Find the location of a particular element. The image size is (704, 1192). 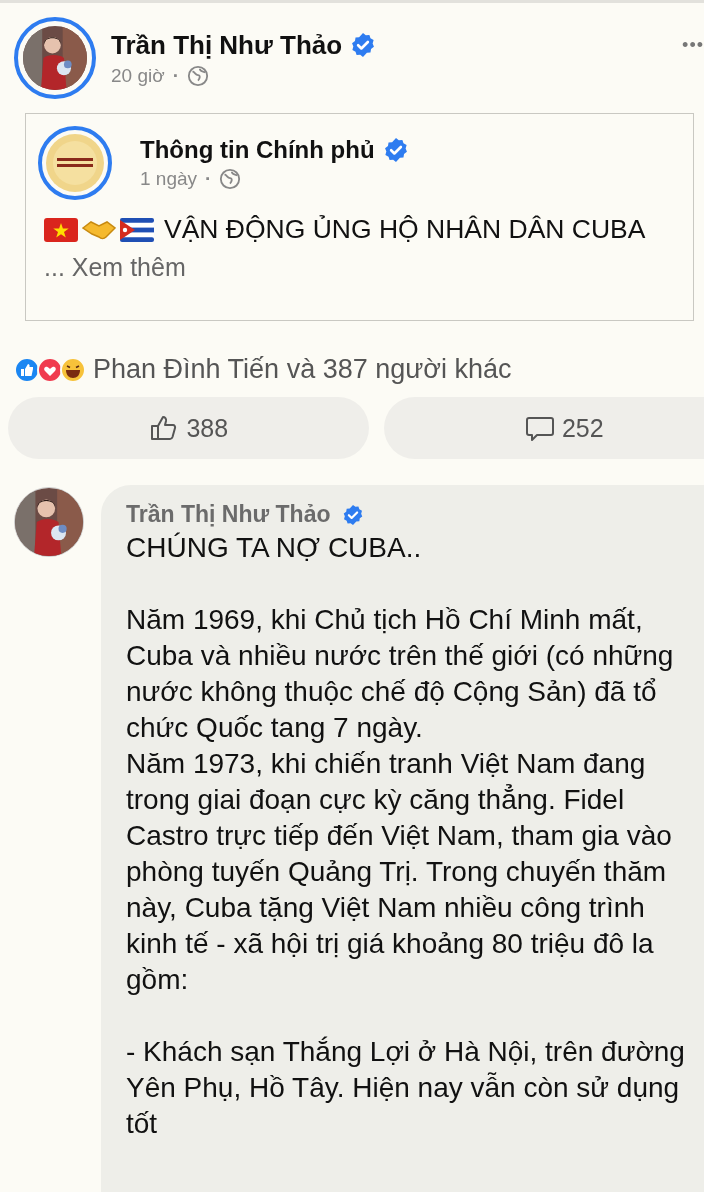

cuba-flag-icon is located at coordinates (137, 229).